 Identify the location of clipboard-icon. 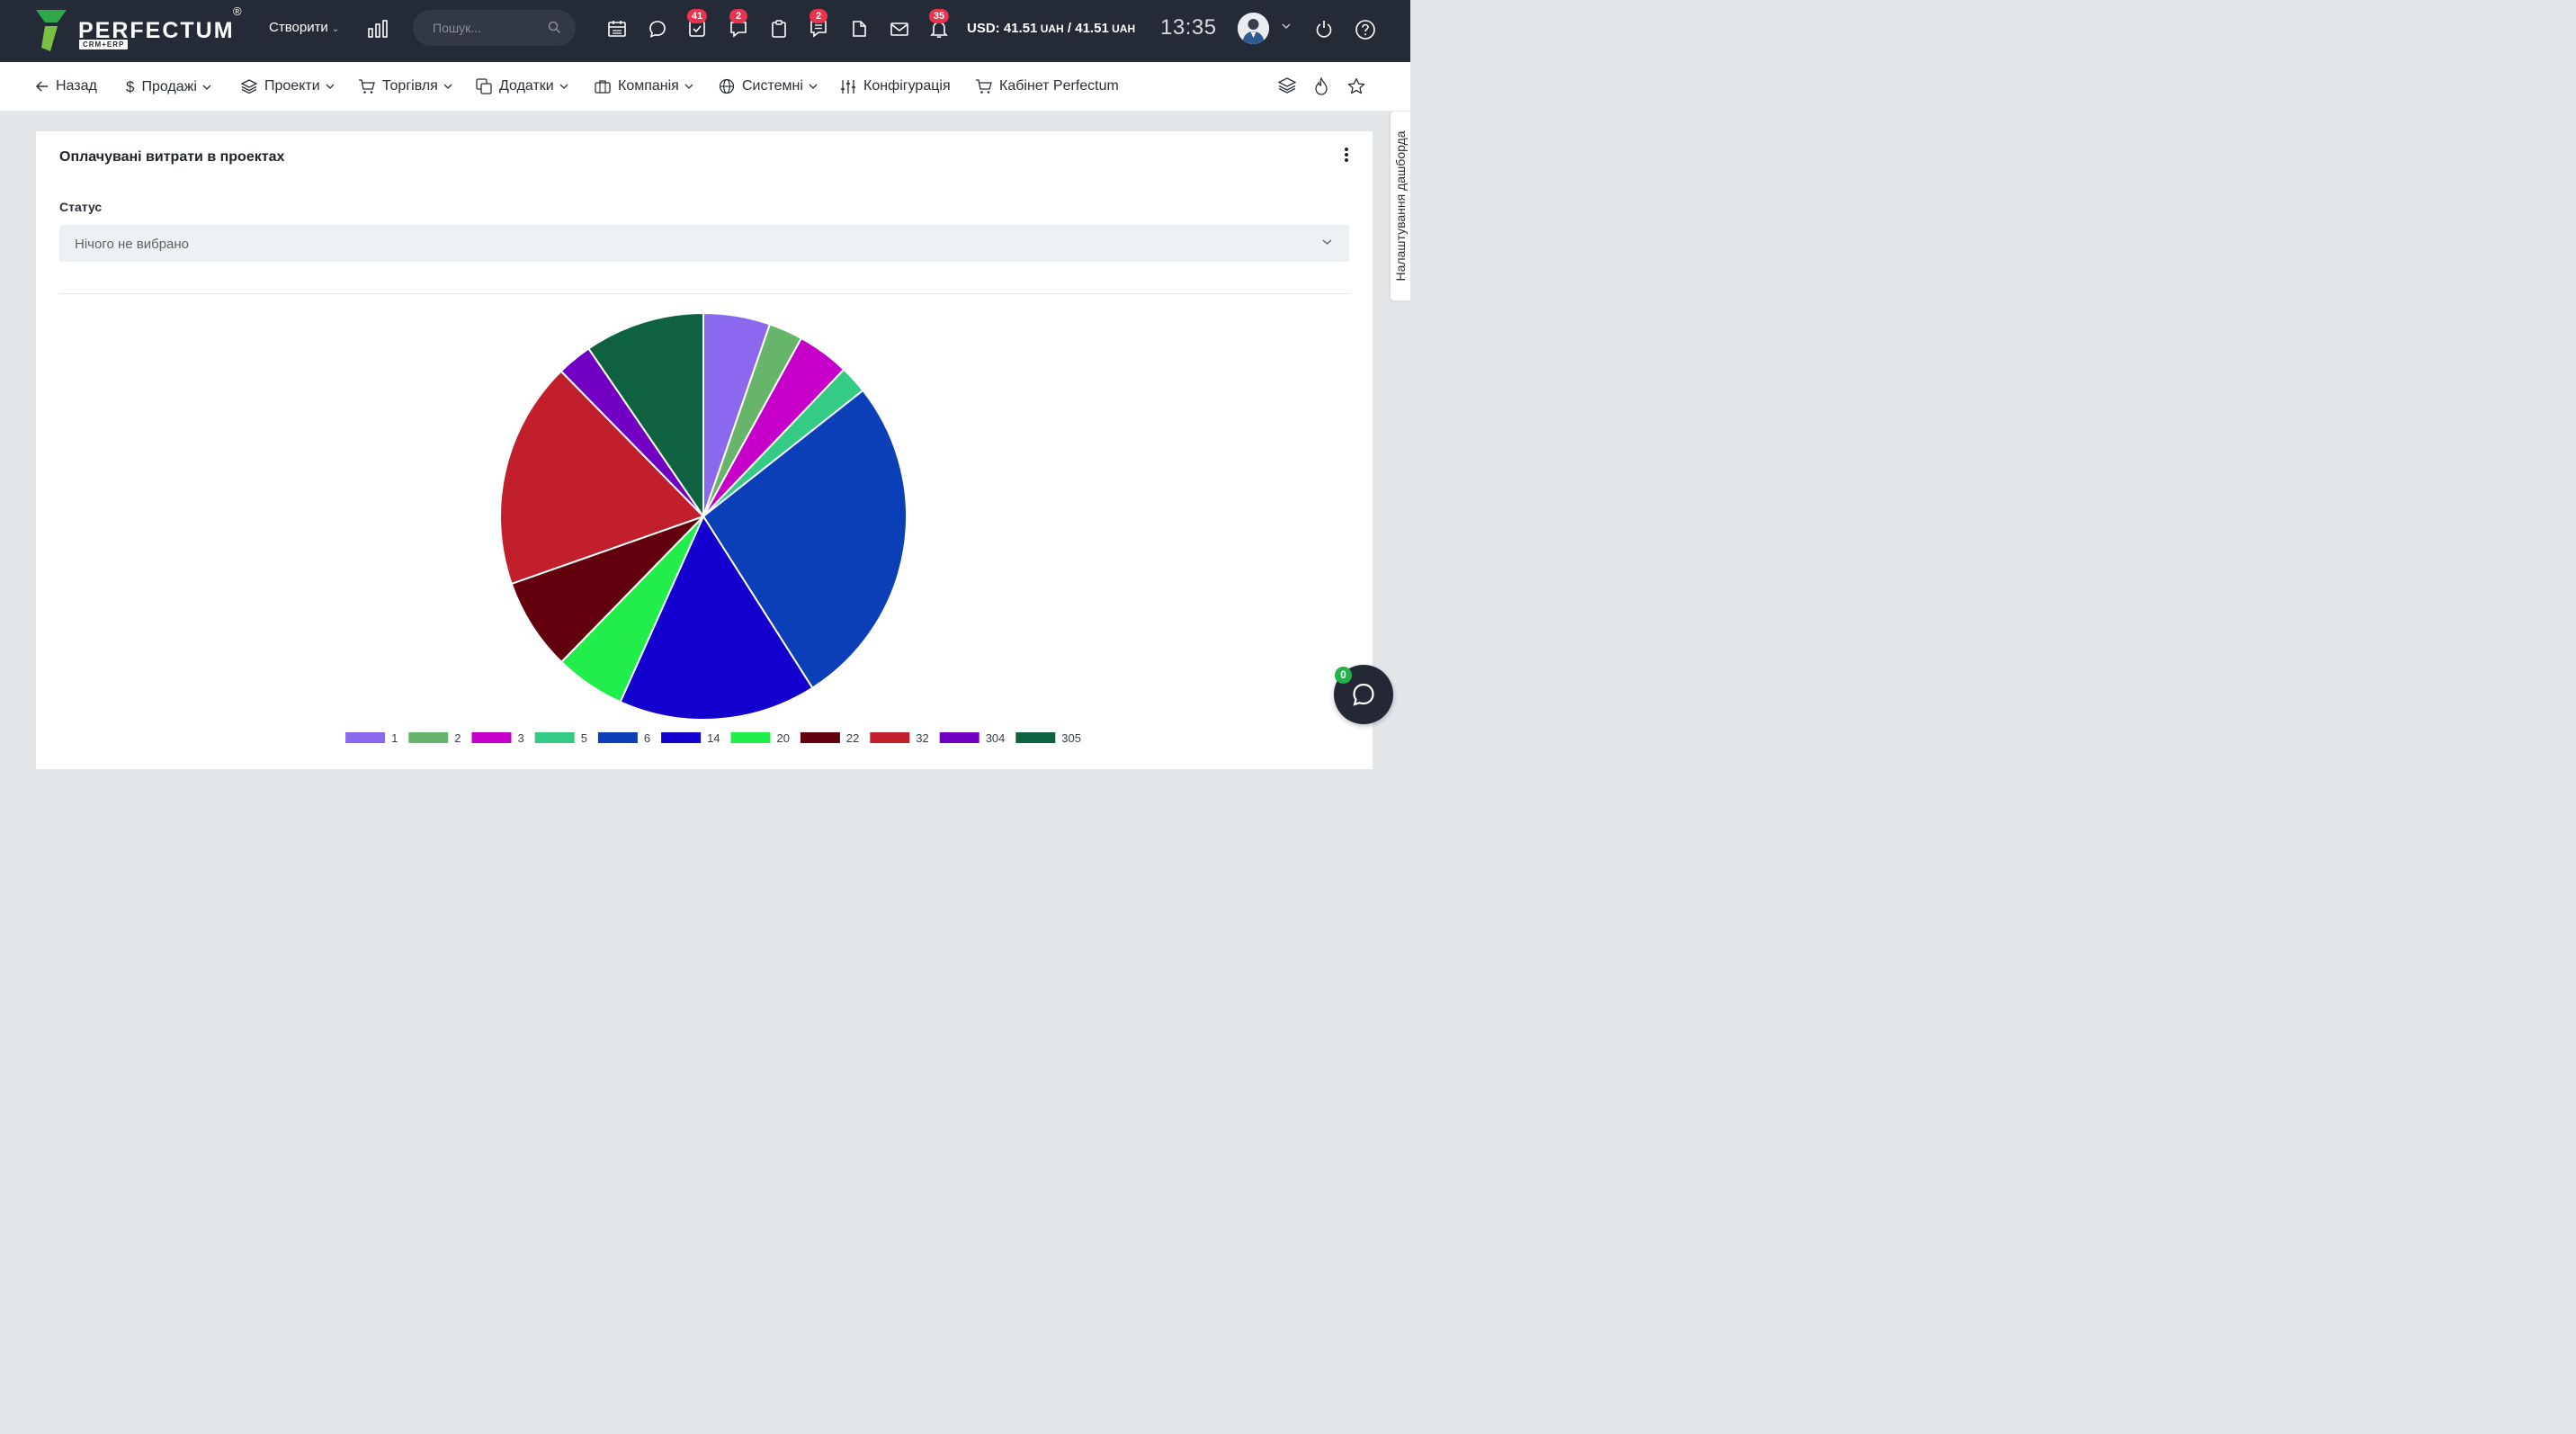
(779, 29).